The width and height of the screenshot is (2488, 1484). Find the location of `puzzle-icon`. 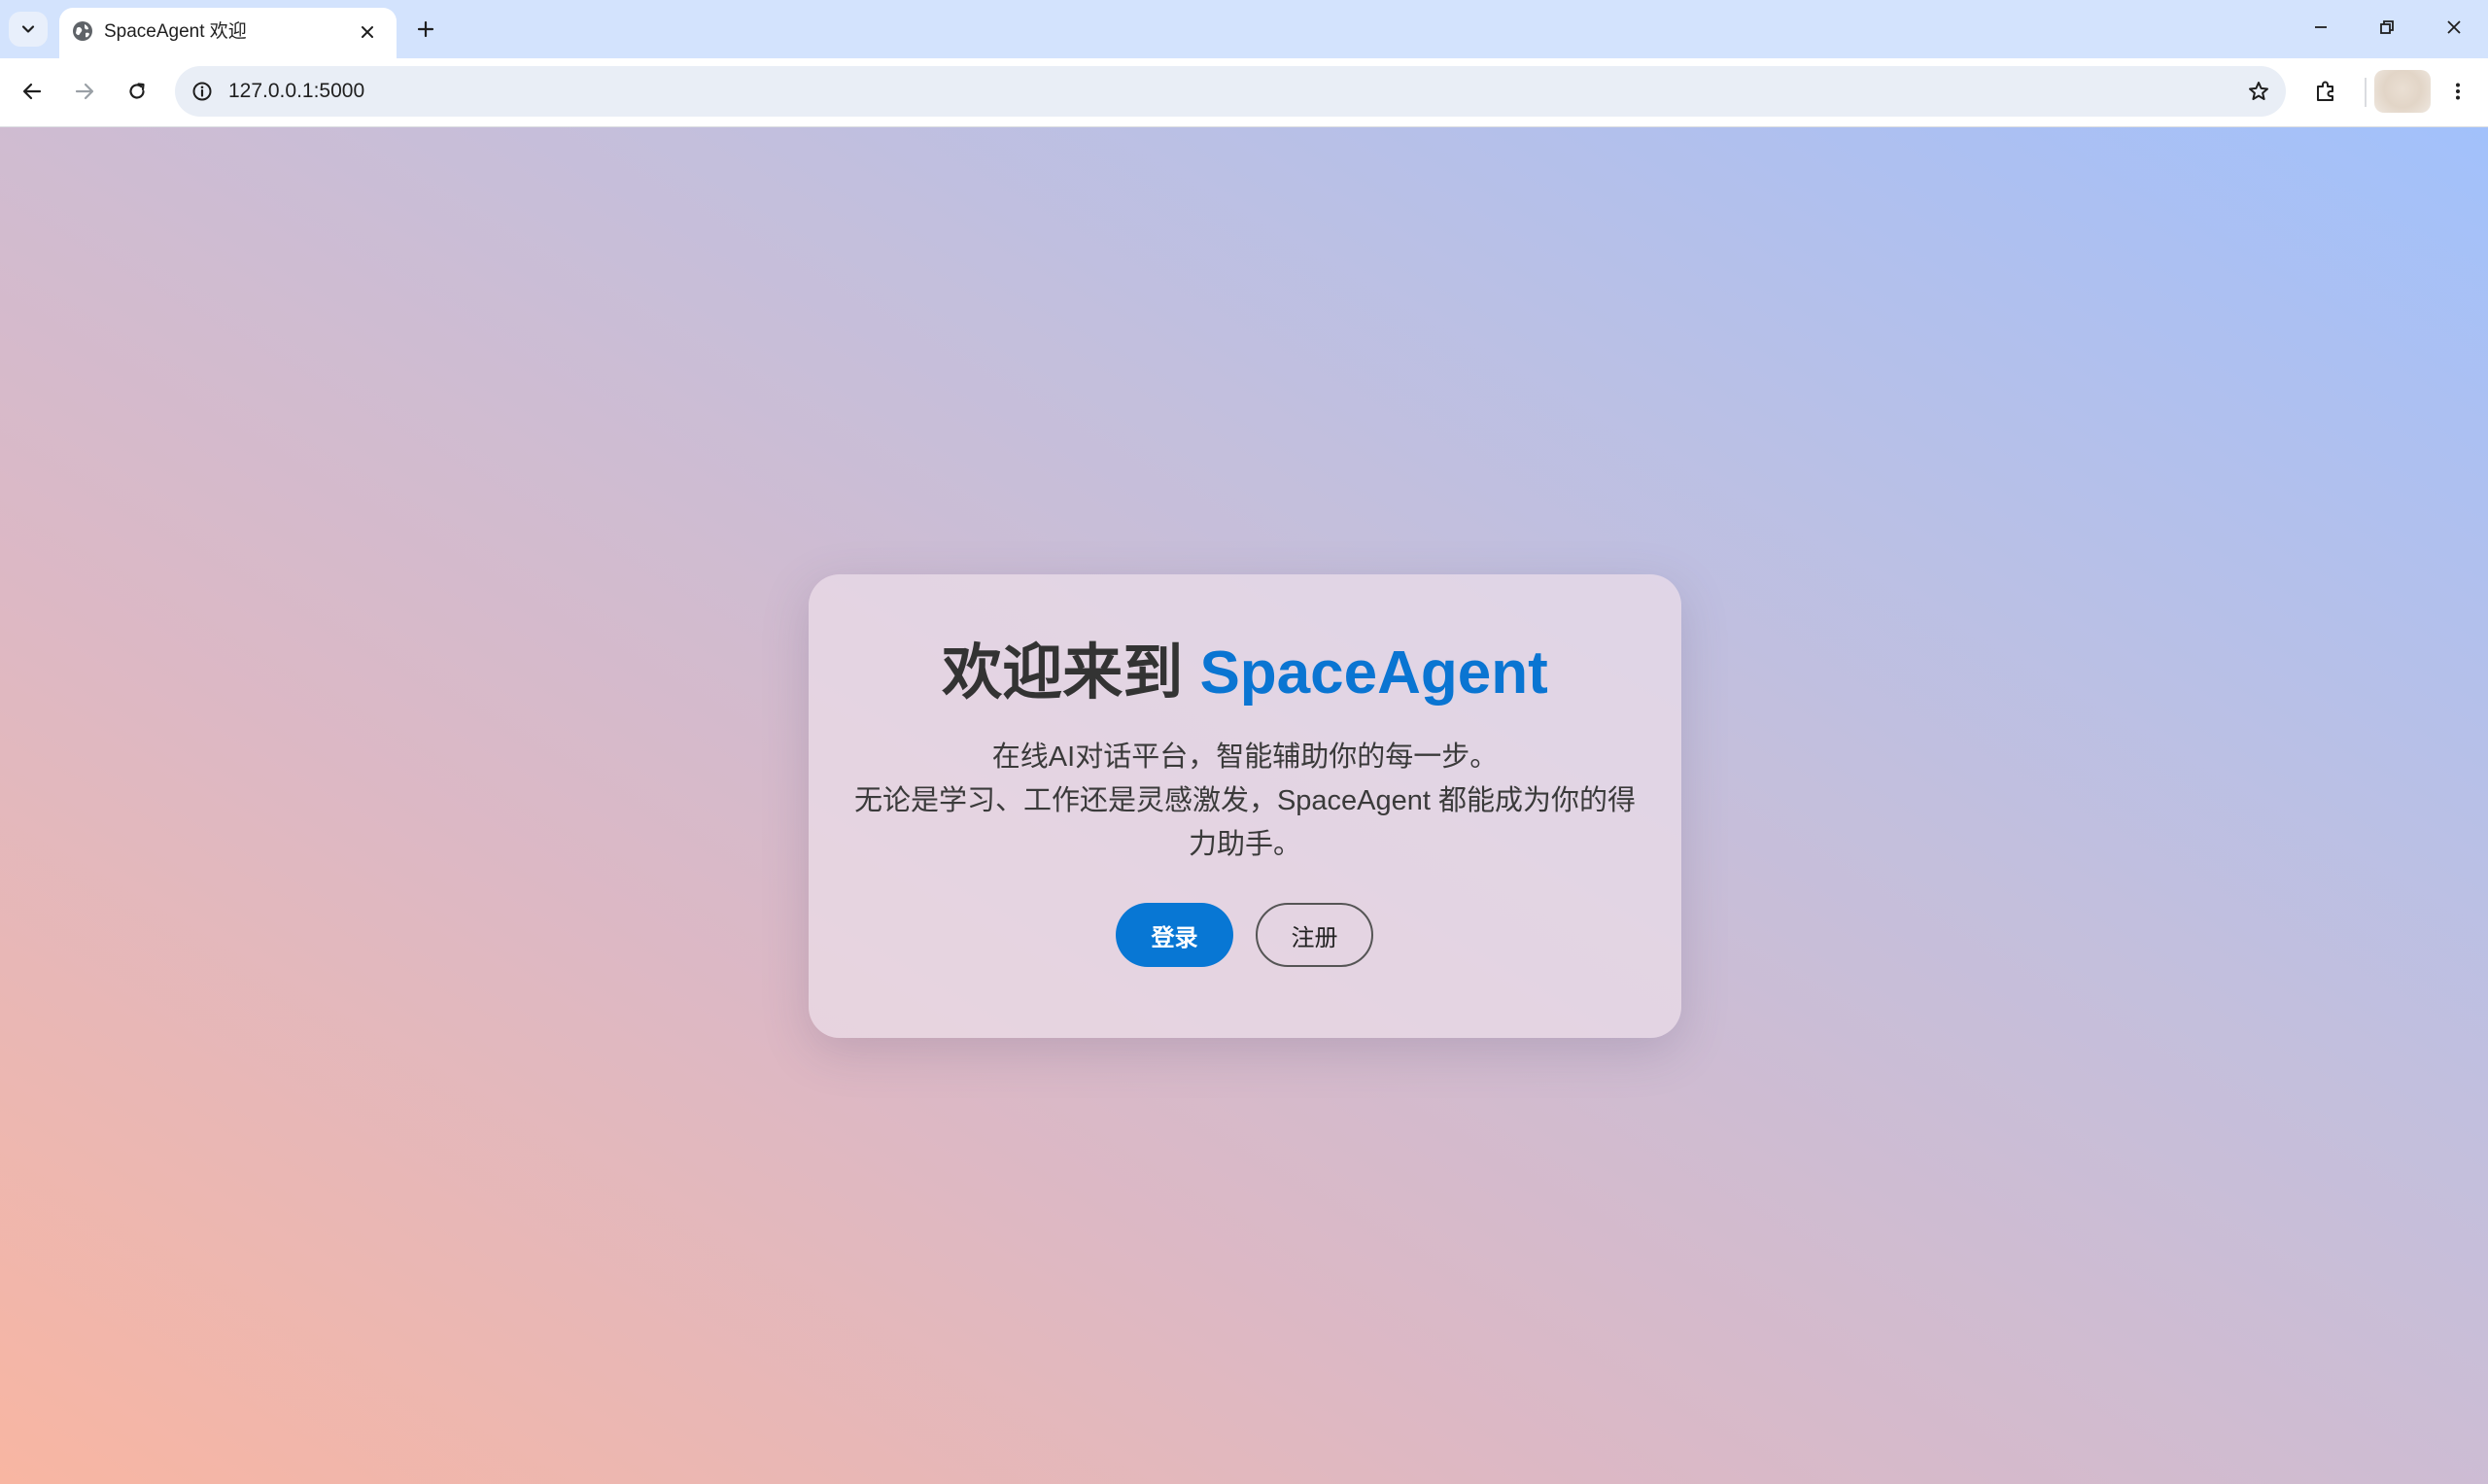

puzzle-icon is located at coordinates (2325, 91).